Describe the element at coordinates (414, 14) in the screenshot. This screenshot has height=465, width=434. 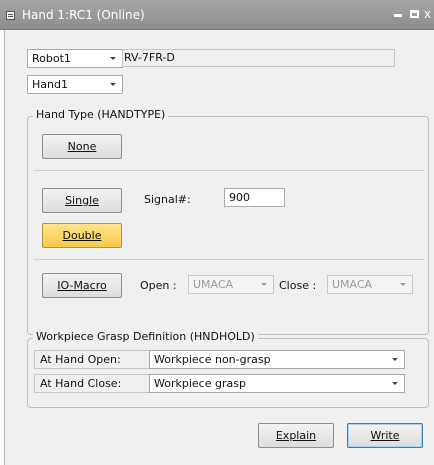
I see `maximize-icon` at that location.